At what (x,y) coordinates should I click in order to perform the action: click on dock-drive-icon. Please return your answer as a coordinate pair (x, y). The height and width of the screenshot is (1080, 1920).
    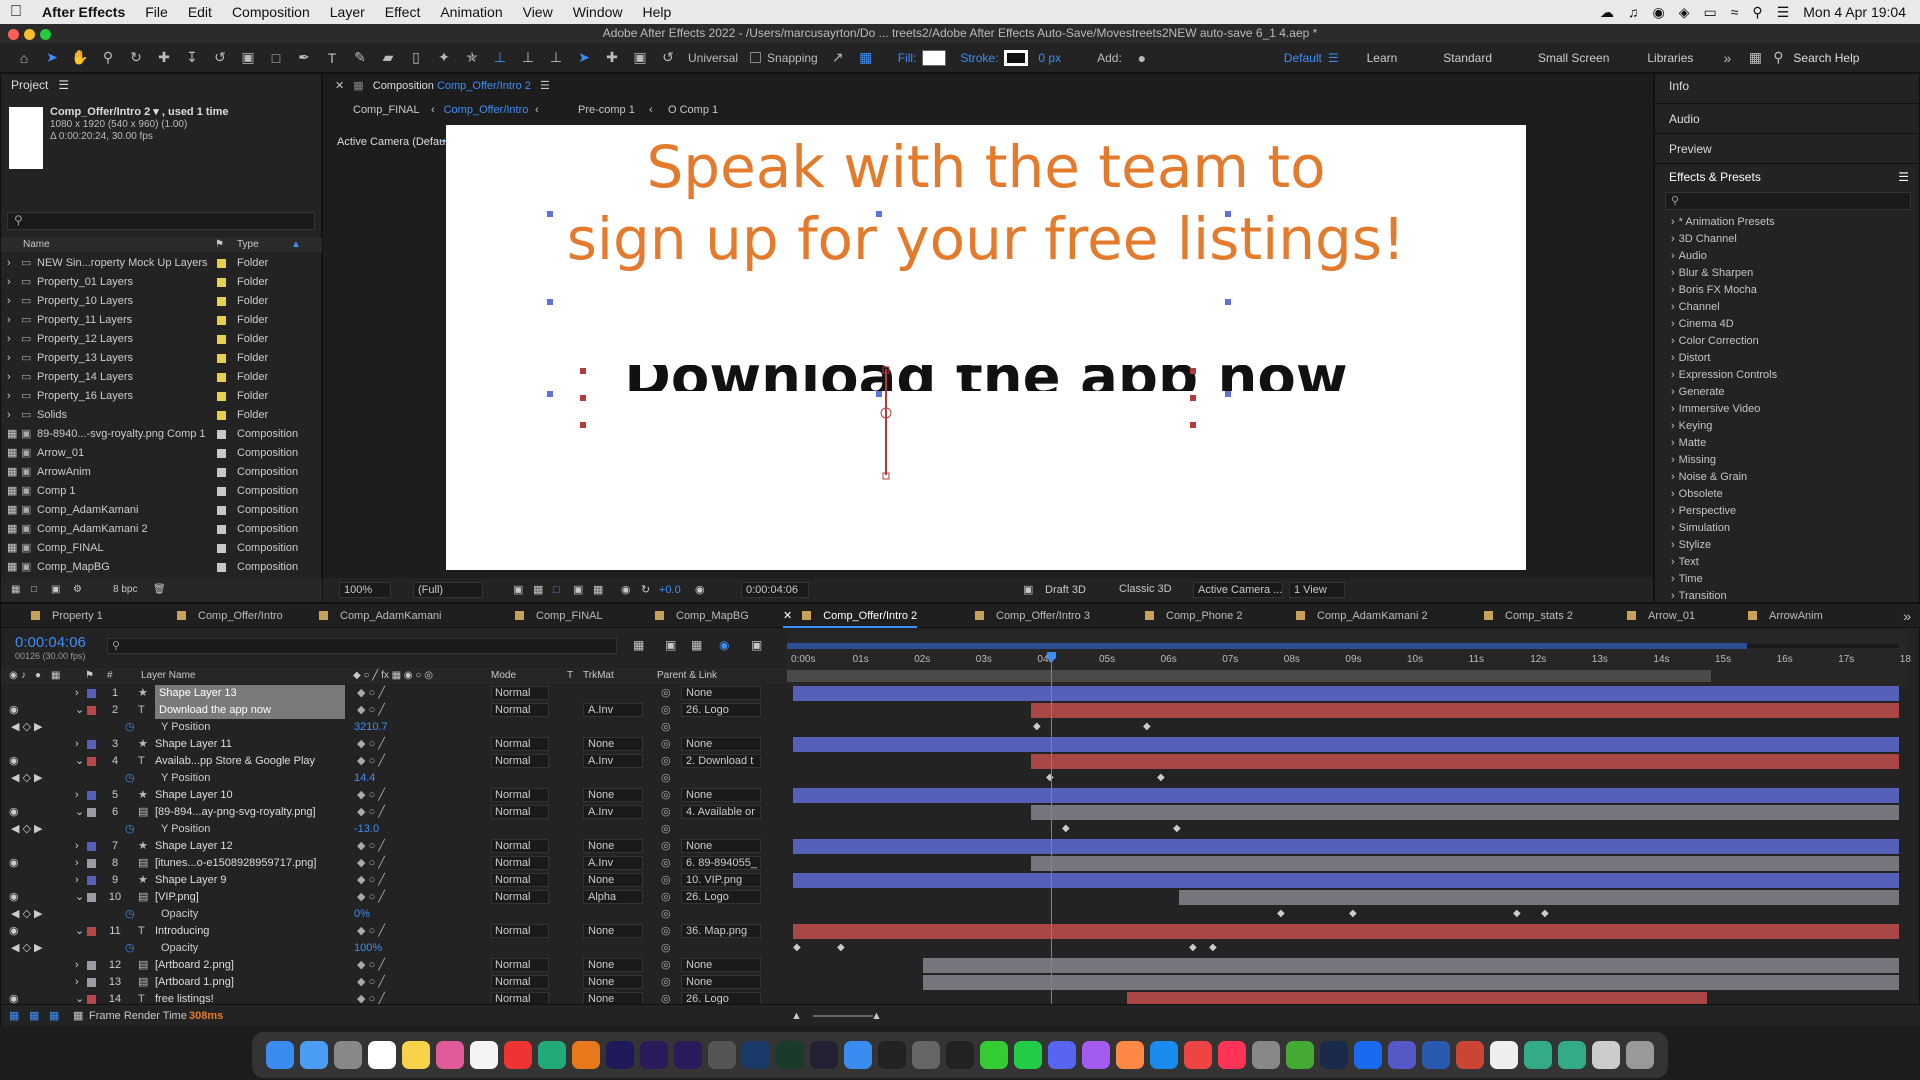
    Looking at the image, I should click on (1538, 1055).